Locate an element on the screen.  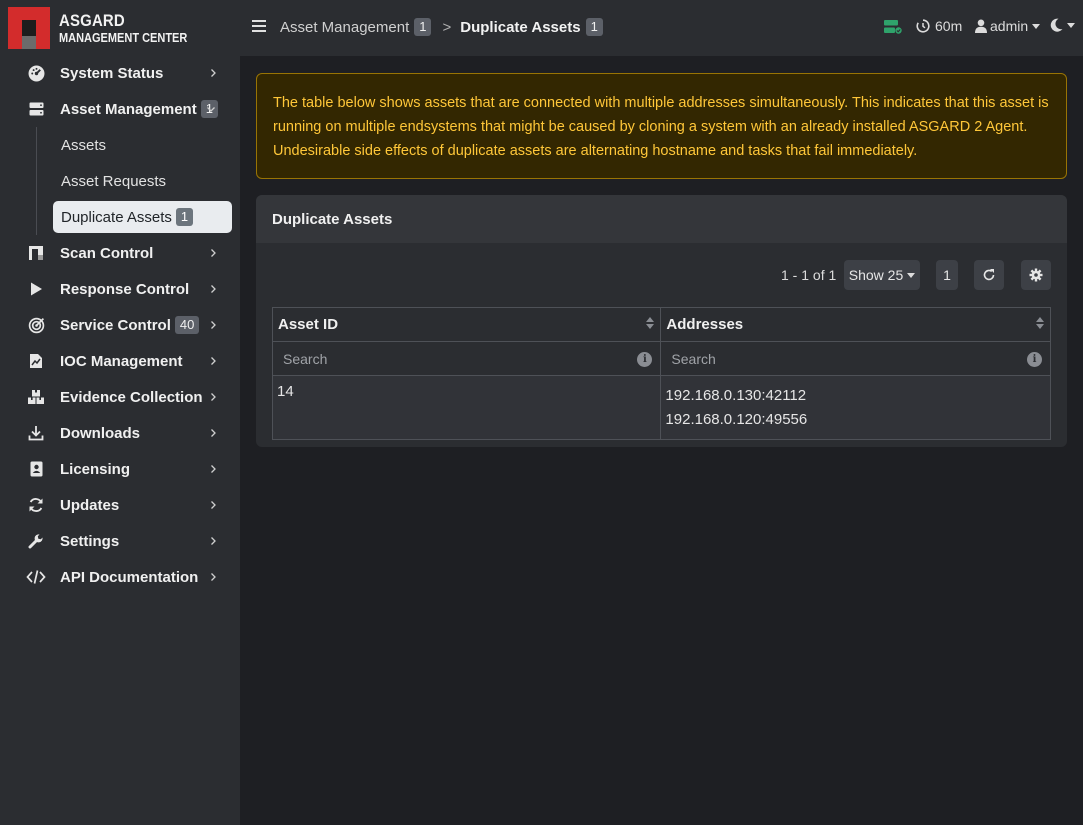
scan-icon is located at coordinates (36, 253).